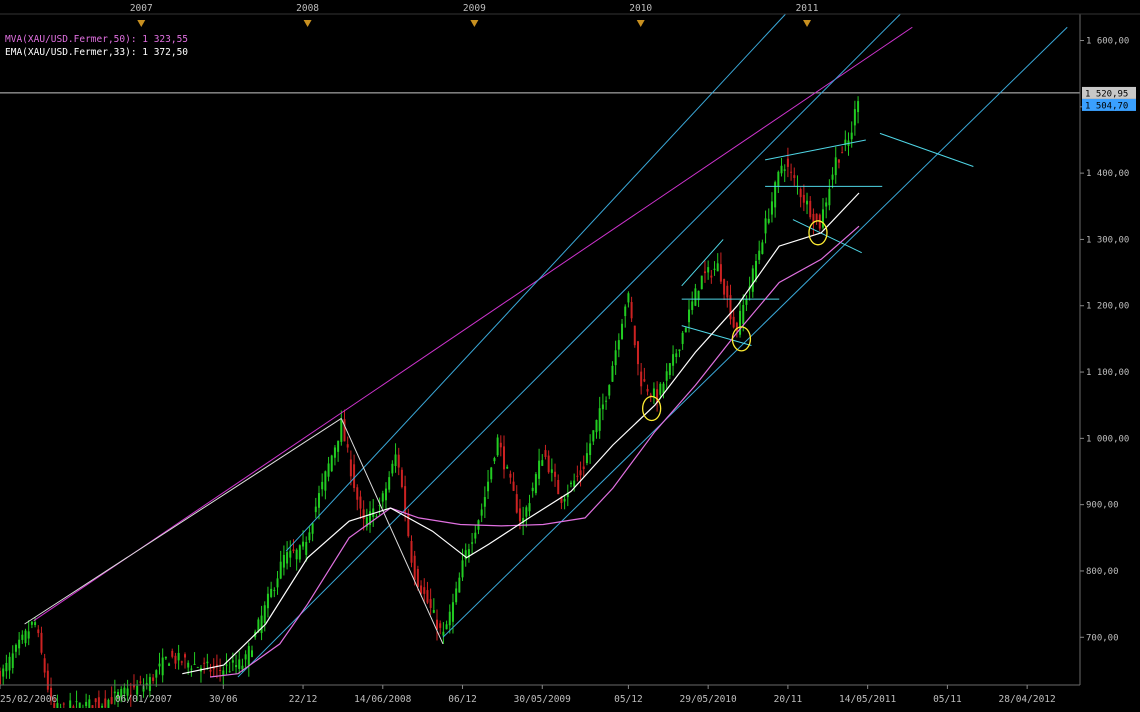  Describe the element at coordinates (28, 699) in the screenshot. I see `x-tick-label: 25/02/2006` at that location.